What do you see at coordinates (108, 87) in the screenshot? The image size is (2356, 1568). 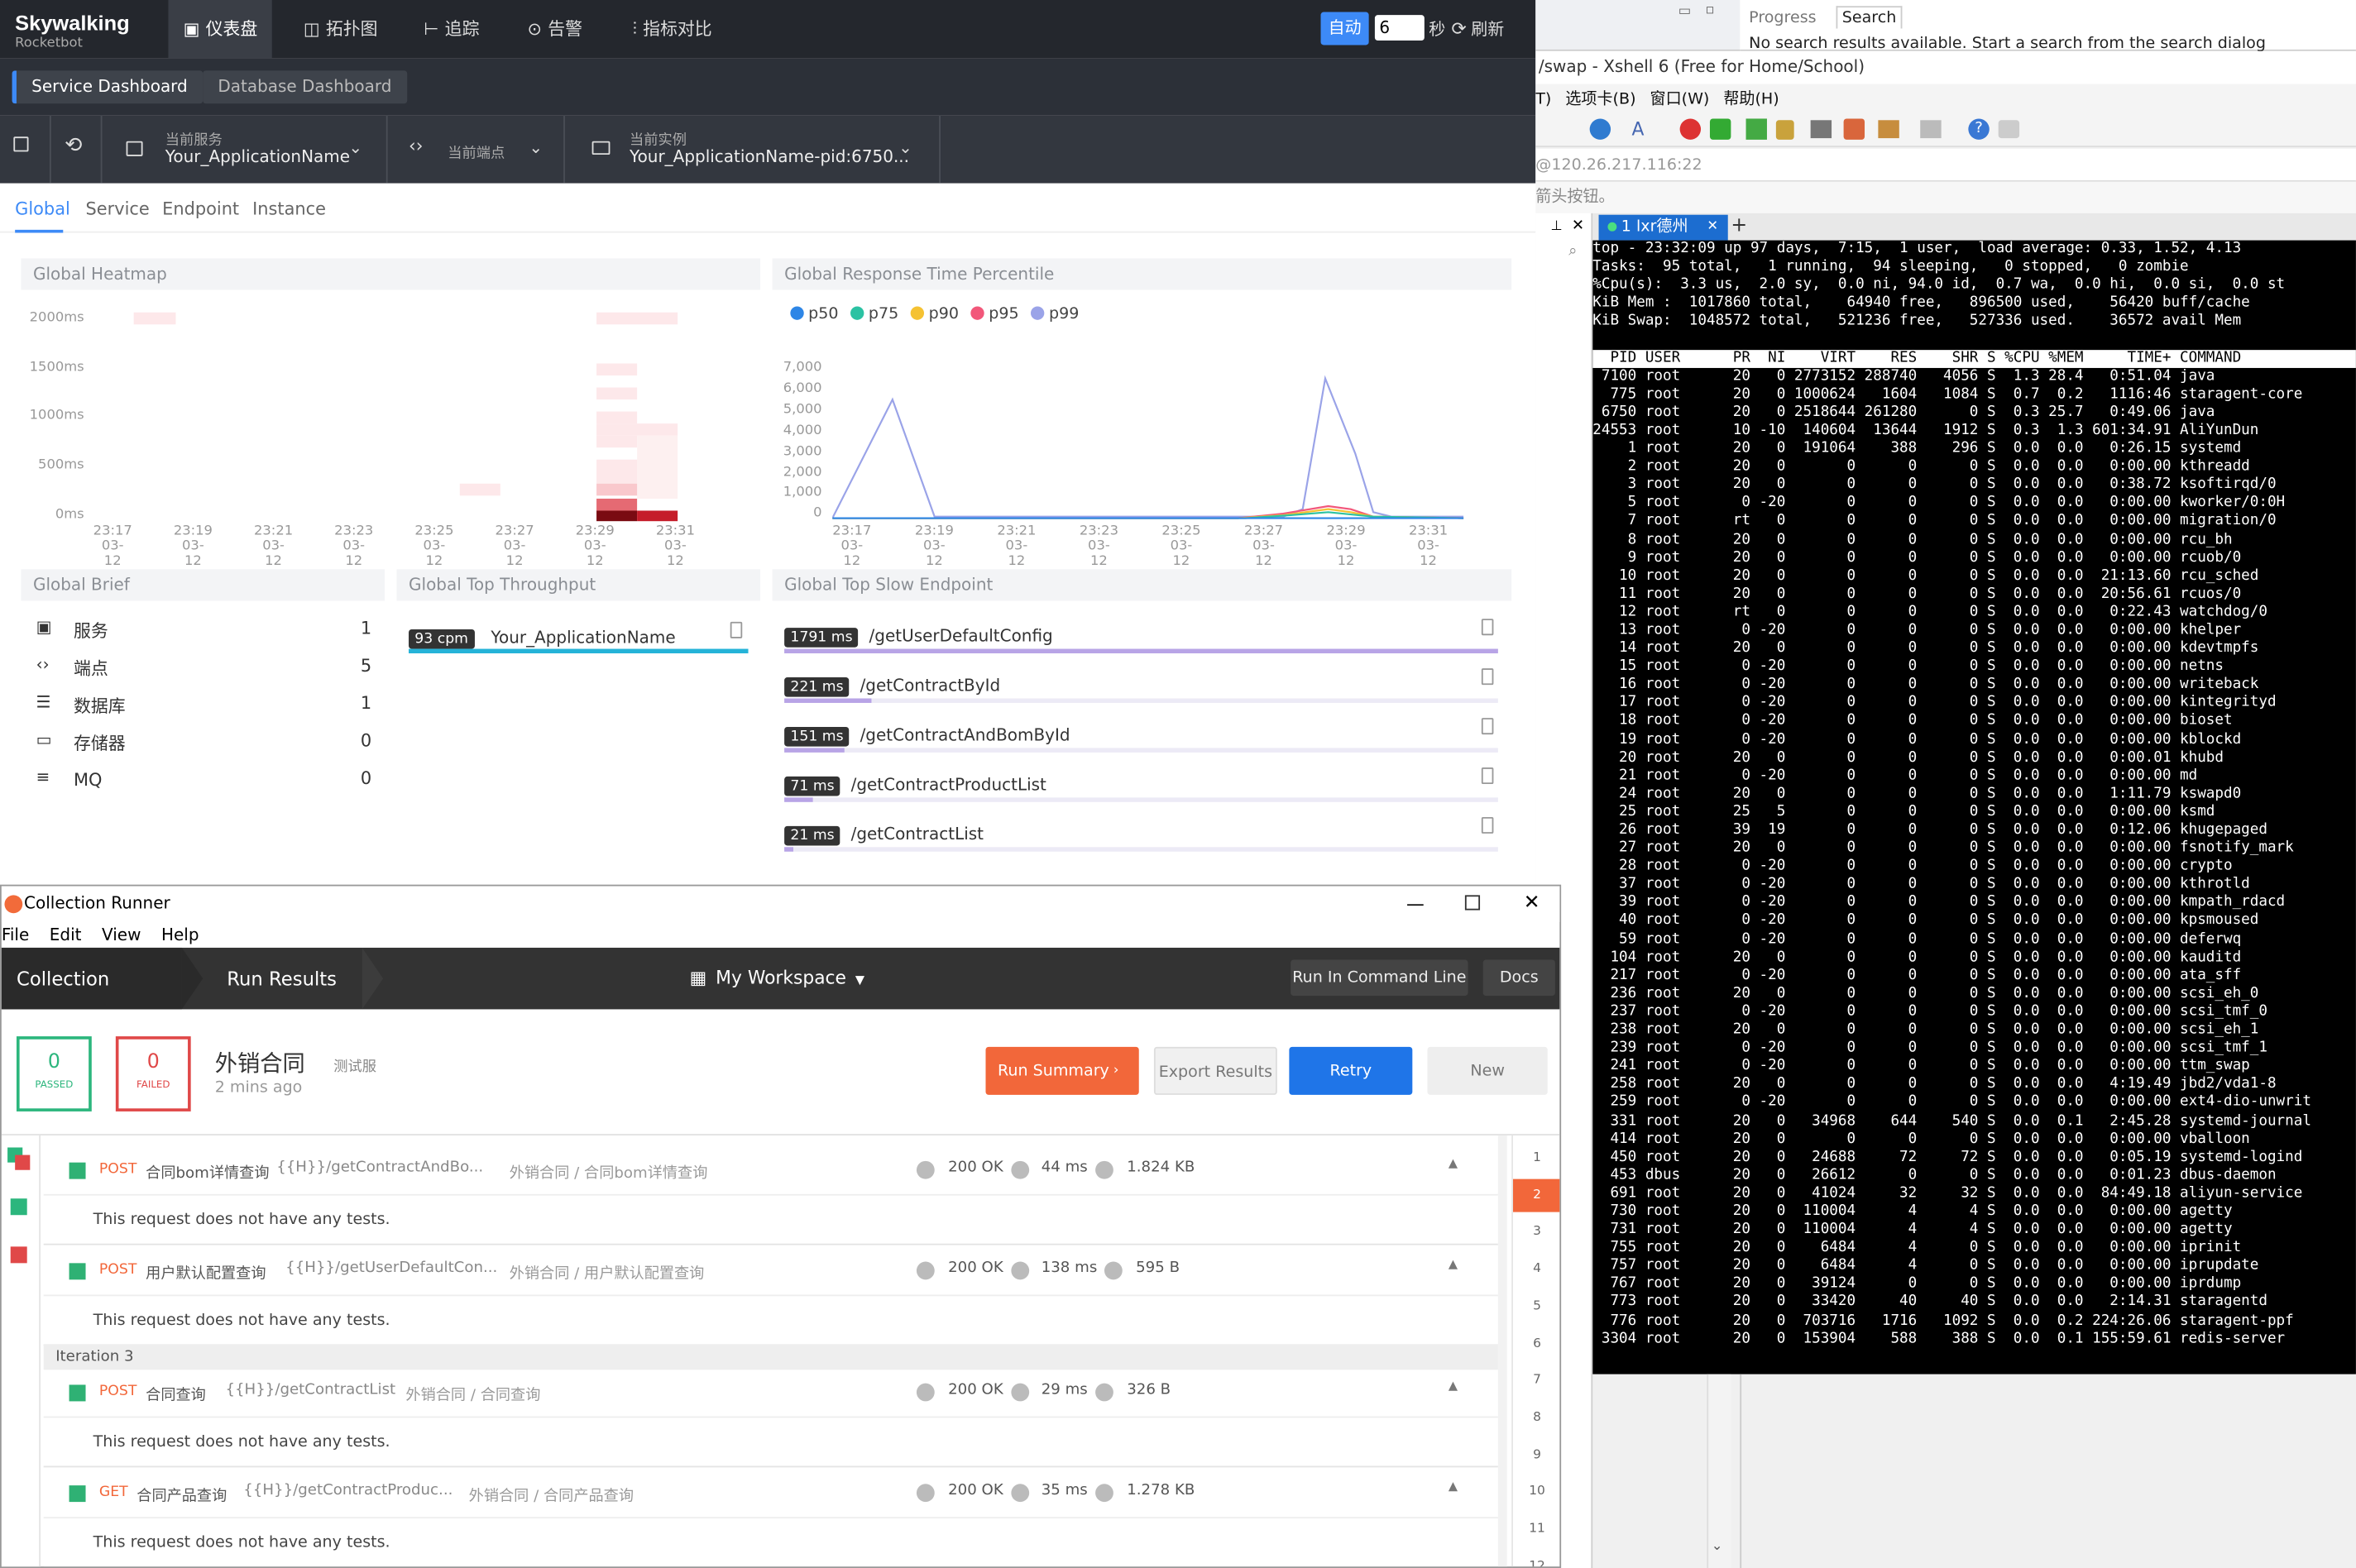 I see `tab-service-dashboard: Service Dashboard` at bounding box center [108, 87].